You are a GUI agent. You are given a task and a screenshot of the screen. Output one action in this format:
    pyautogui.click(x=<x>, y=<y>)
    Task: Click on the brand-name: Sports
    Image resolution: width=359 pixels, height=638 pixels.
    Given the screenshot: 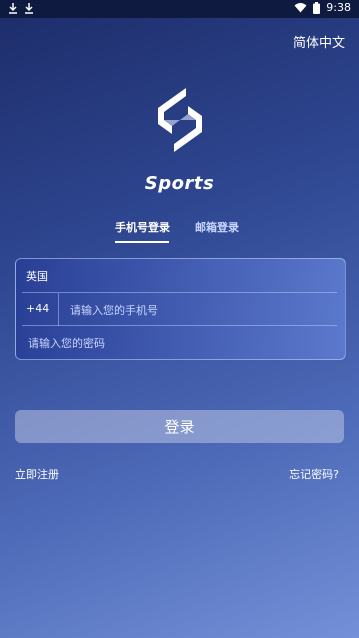 What is the action you would take?
    pyautogui.click(x=179, y=183)
    